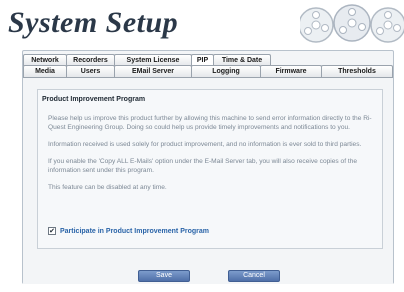 The height and width of the screenshot is (292, 404). Describe the element at coordinates (208, 273) in the screenshot. I see `button-bar: Save Cancel` at that location.